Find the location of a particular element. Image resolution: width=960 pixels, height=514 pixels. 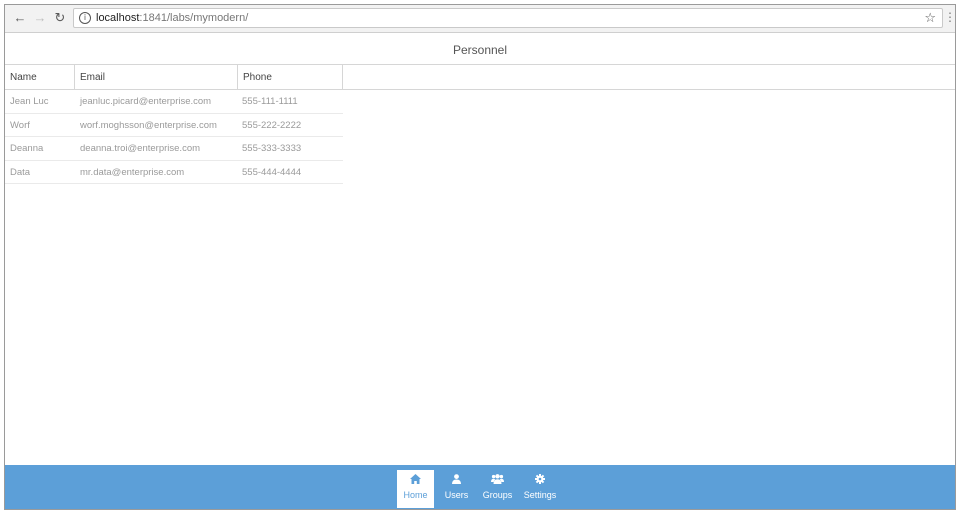

tab-bar: Home Users Groups Settings is located at coordinates (480, 487).